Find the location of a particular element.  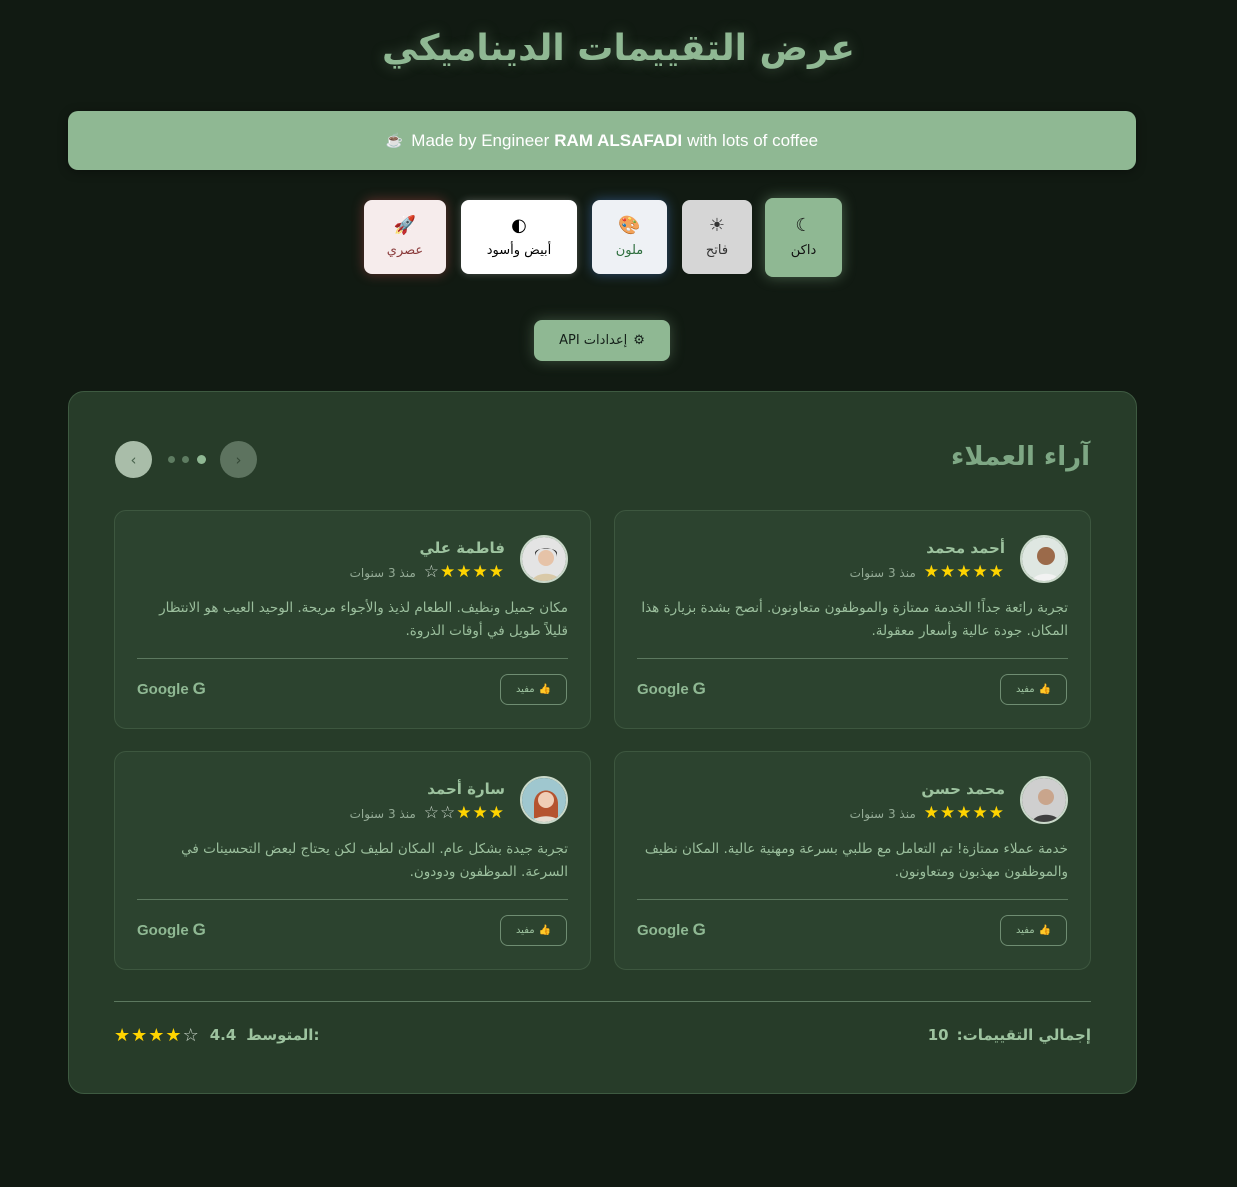

chevron-left-icon: ‹ is located at coordinates (133, 459).